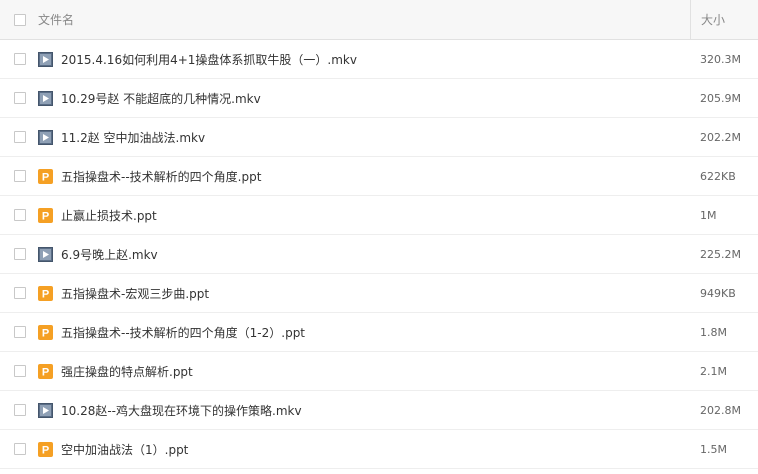 This screenshot has height=474, width=758. What do you see at coordinates (718, 293) in the screenshot?
I see `file-size: 949KB` at bounding box center [718, 293].